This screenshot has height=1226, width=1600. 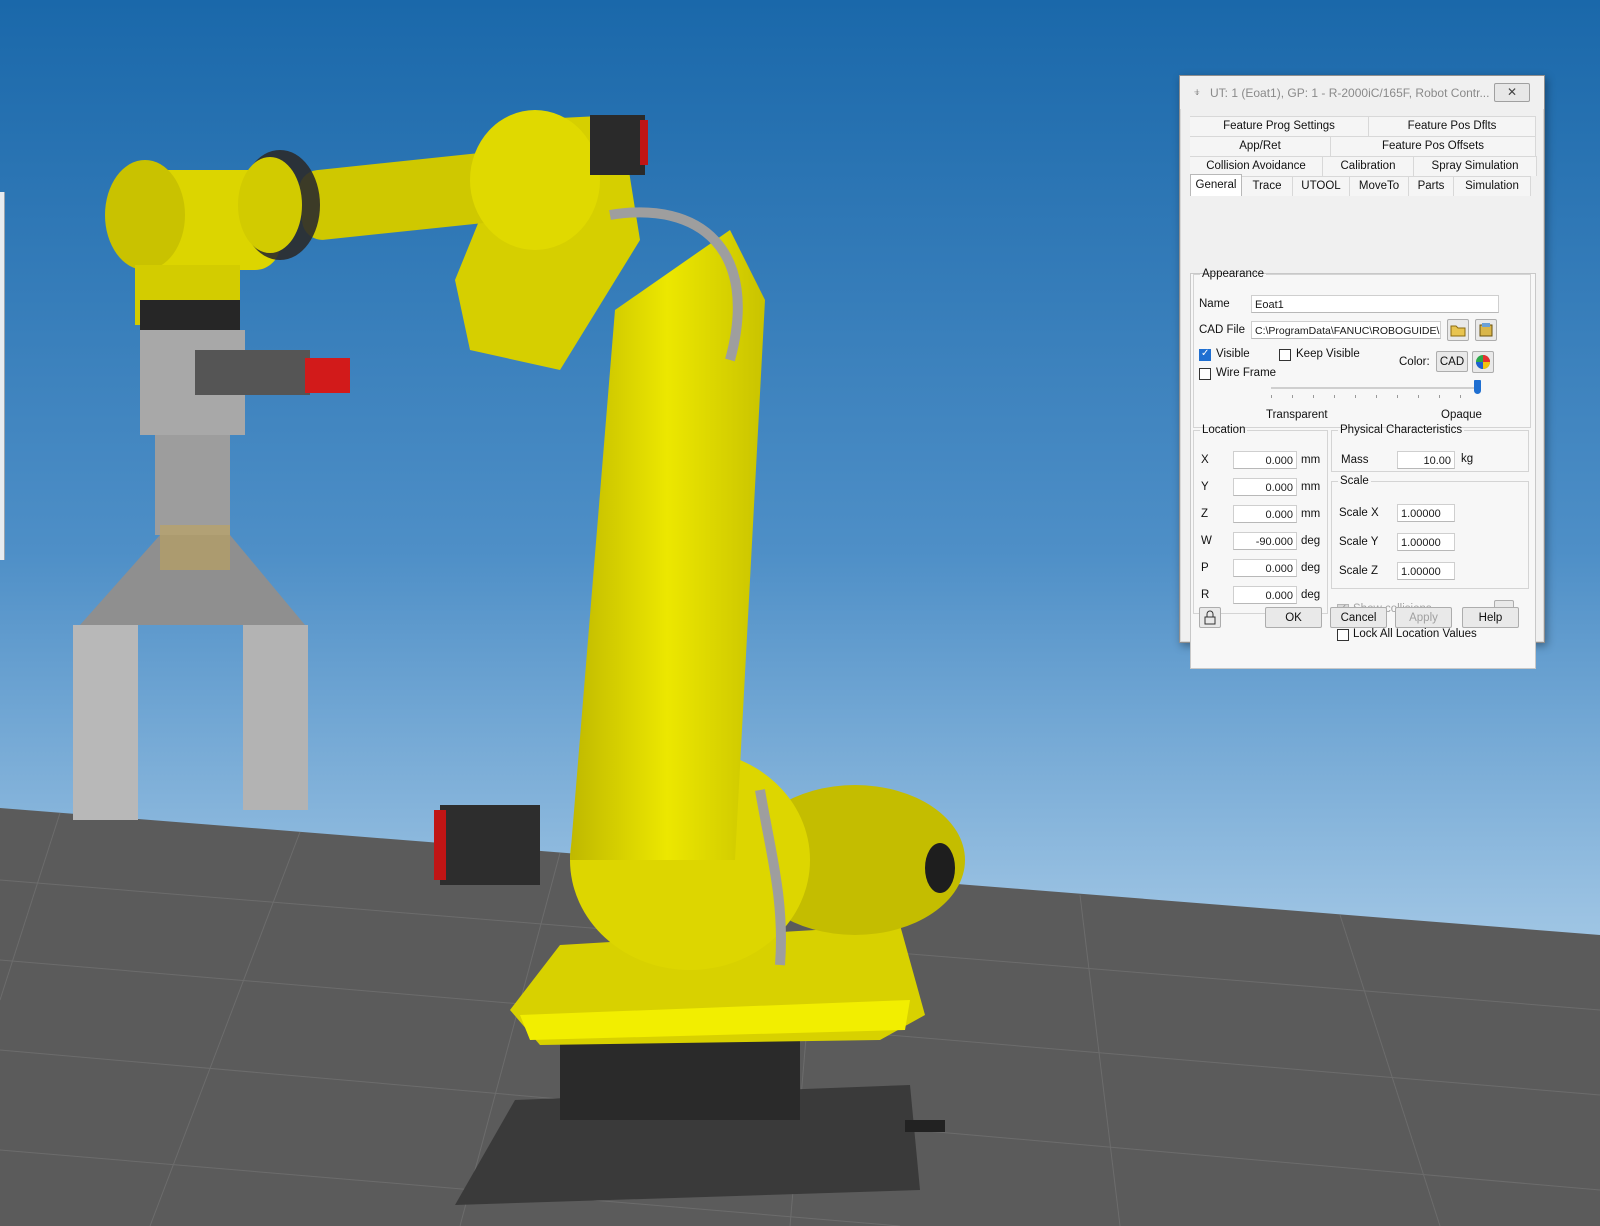 What do you see at coordinates (1461, 415) in the screenshot?
I see `opaque-label: Opaque` at bounding box center [1461, 415].